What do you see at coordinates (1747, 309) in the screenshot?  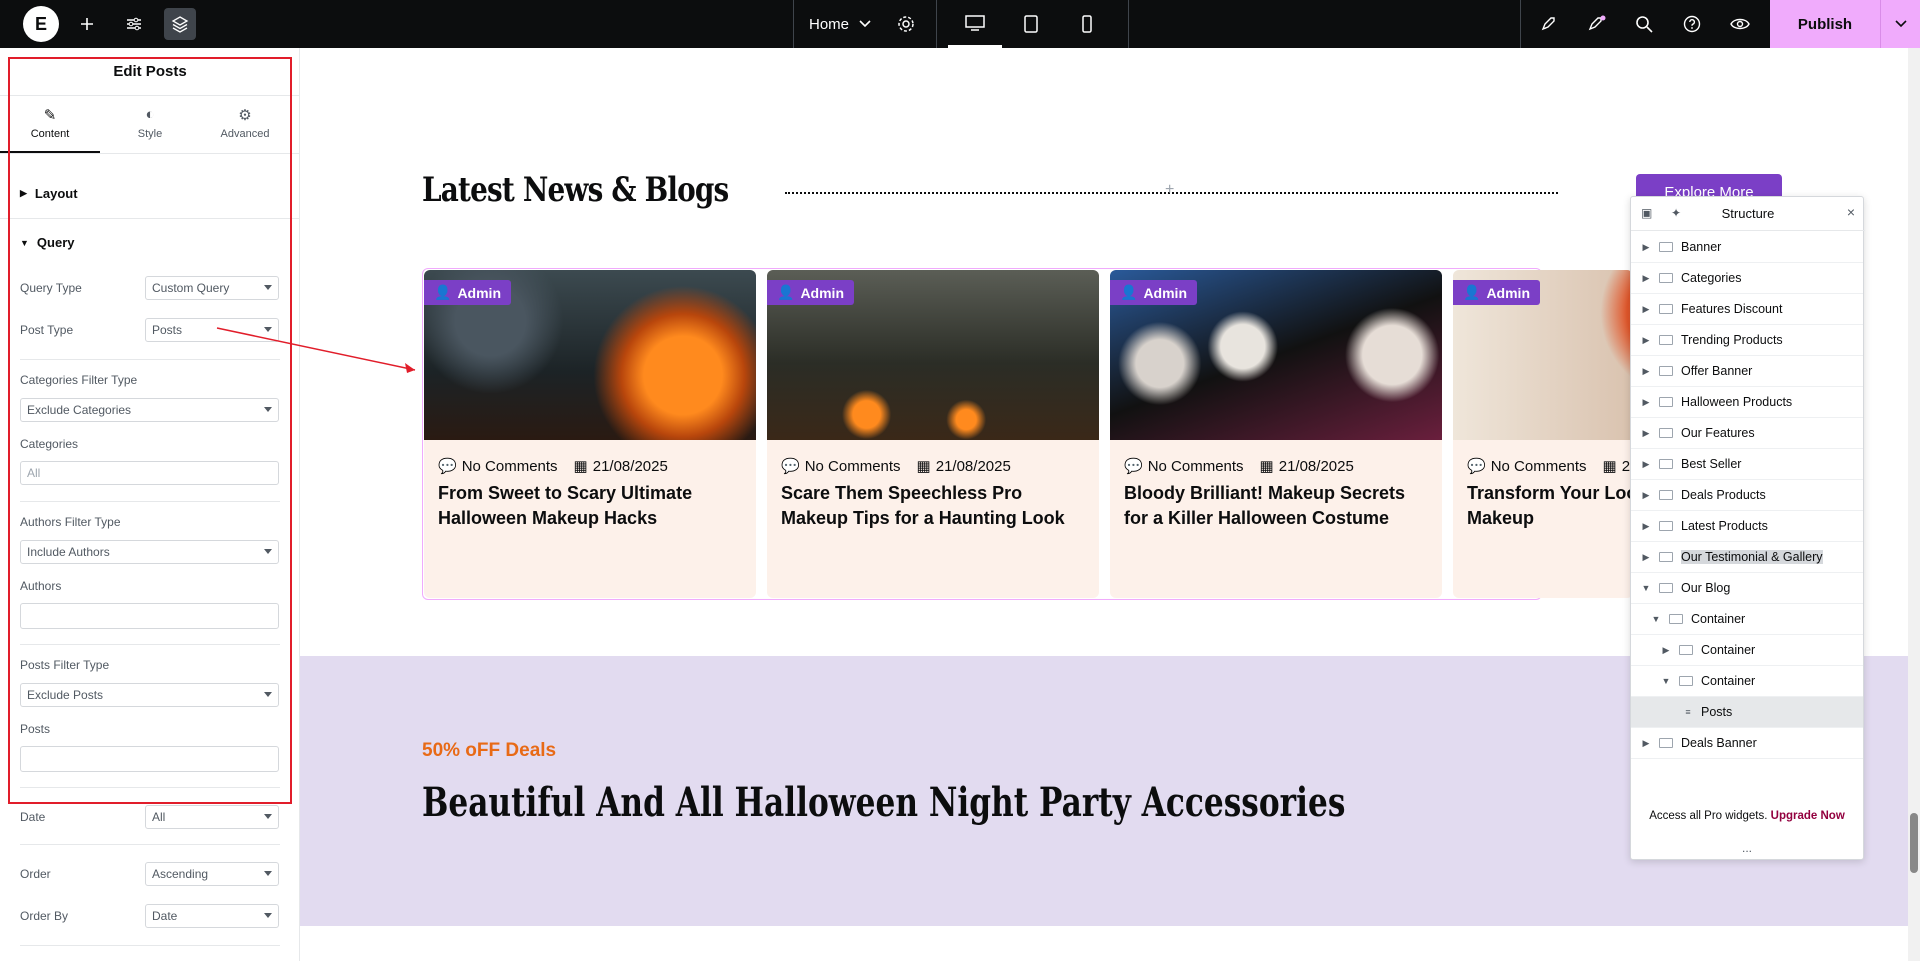 I see `structure-item: ▶ Features Discount` at bounding box center [1747, 309].